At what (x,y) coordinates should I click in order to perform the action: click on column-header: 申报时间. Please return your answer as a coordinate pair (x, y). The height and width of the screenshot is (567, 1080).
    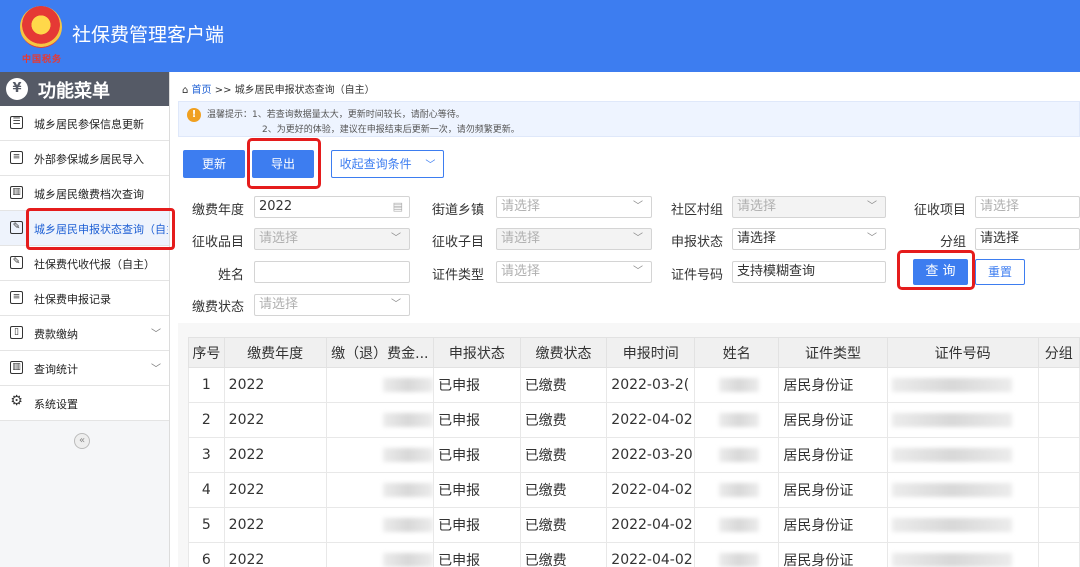
    Looking at the image, I should click on (651, 352).